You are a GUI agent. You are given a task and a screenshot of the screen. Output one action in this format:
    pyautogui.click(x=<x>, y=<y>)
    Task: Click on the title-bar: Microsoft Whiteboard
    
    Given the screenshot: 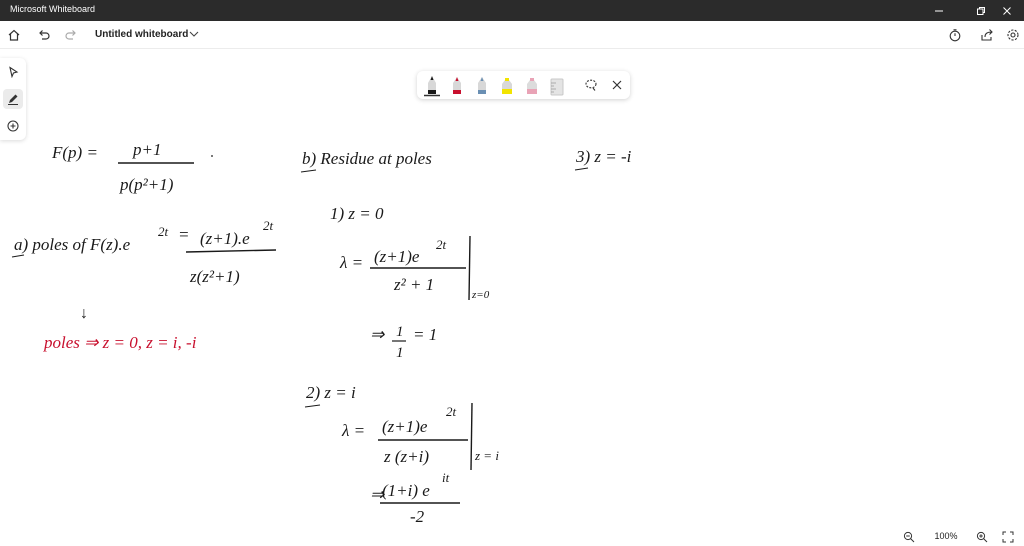 What is the action you would take?
    pyautogui.click(x=512, y=10)
    